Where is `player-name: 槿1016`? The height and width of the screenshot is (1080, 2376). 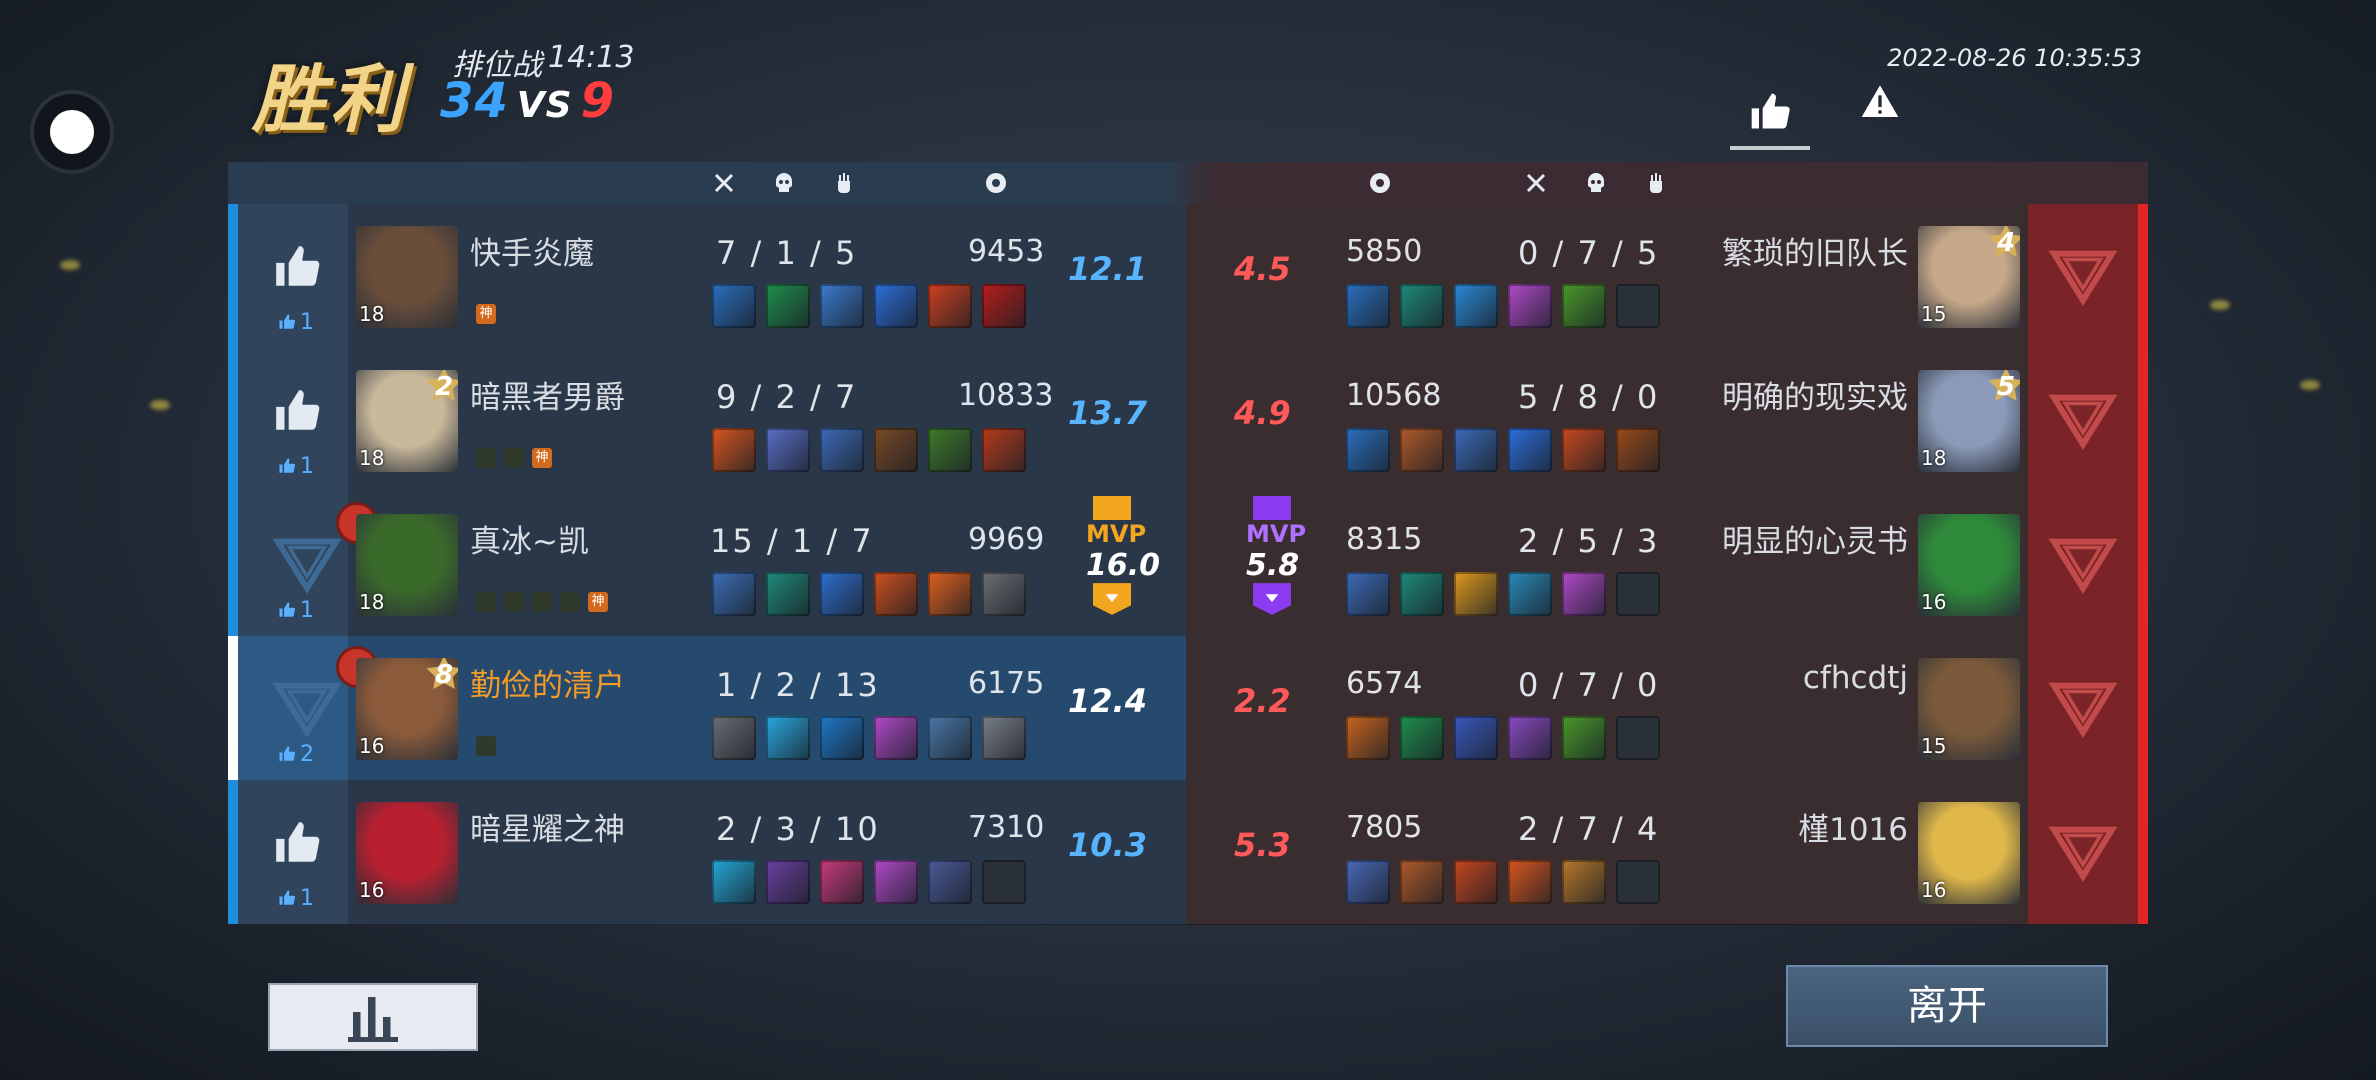
player-name: 槿1016 is located at coordinates (1853, 826).